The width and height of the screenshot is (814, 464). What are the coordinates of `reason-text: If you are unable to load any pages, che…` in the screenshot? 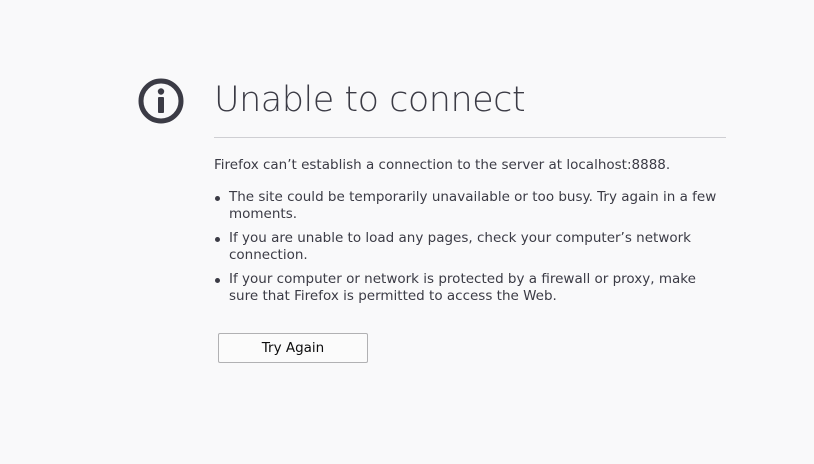 It's located at (460, 246).